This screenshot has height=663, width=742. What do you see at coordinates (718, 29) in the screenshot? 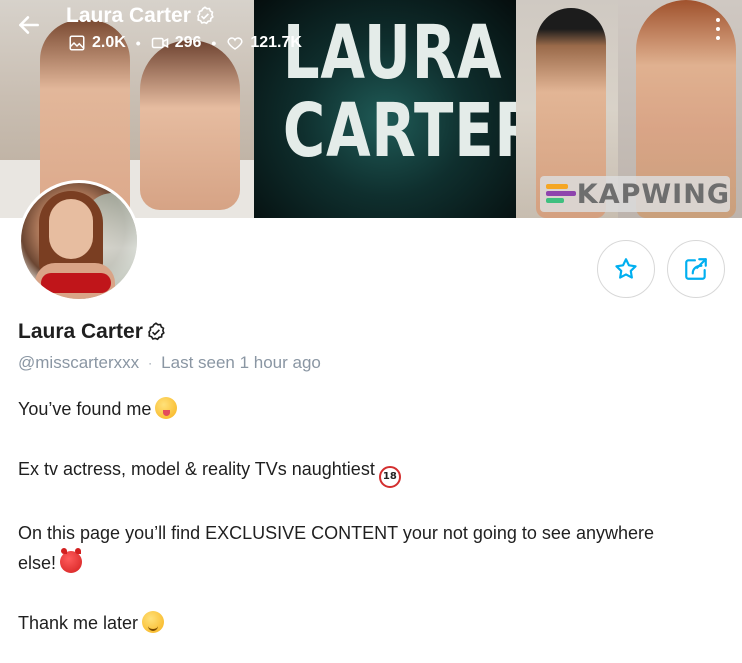
I see `more-options-button` at bounding box center [718, 29].